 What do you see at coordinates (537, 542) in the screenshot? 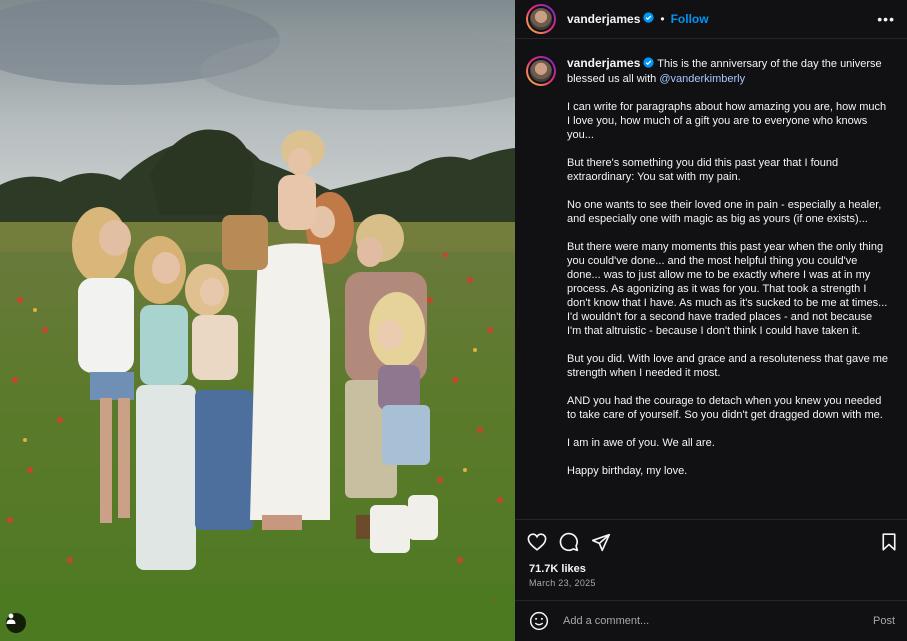
I see `heart-icon` at bounding box center [537, 542].